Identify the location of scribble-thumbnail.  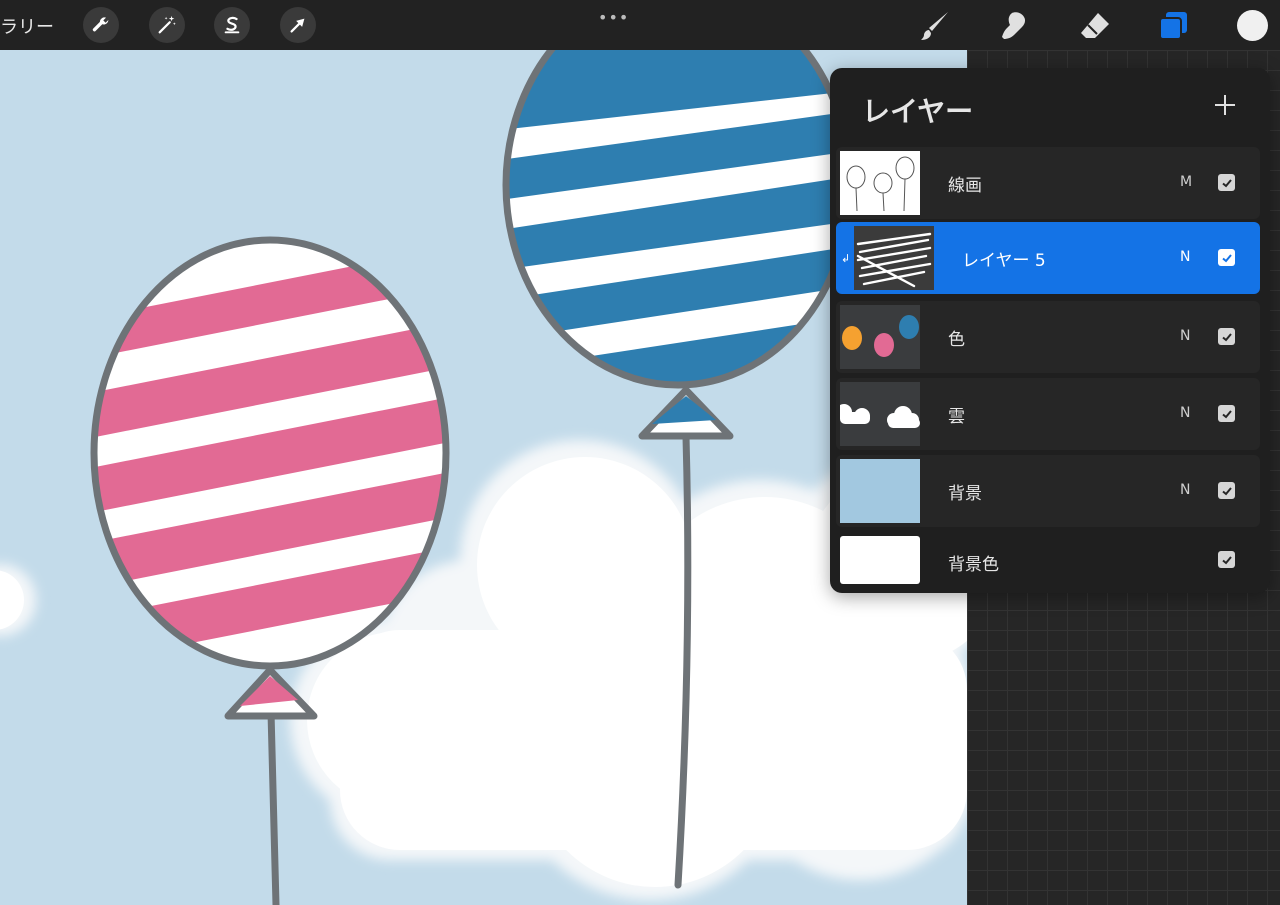
(894, 260).